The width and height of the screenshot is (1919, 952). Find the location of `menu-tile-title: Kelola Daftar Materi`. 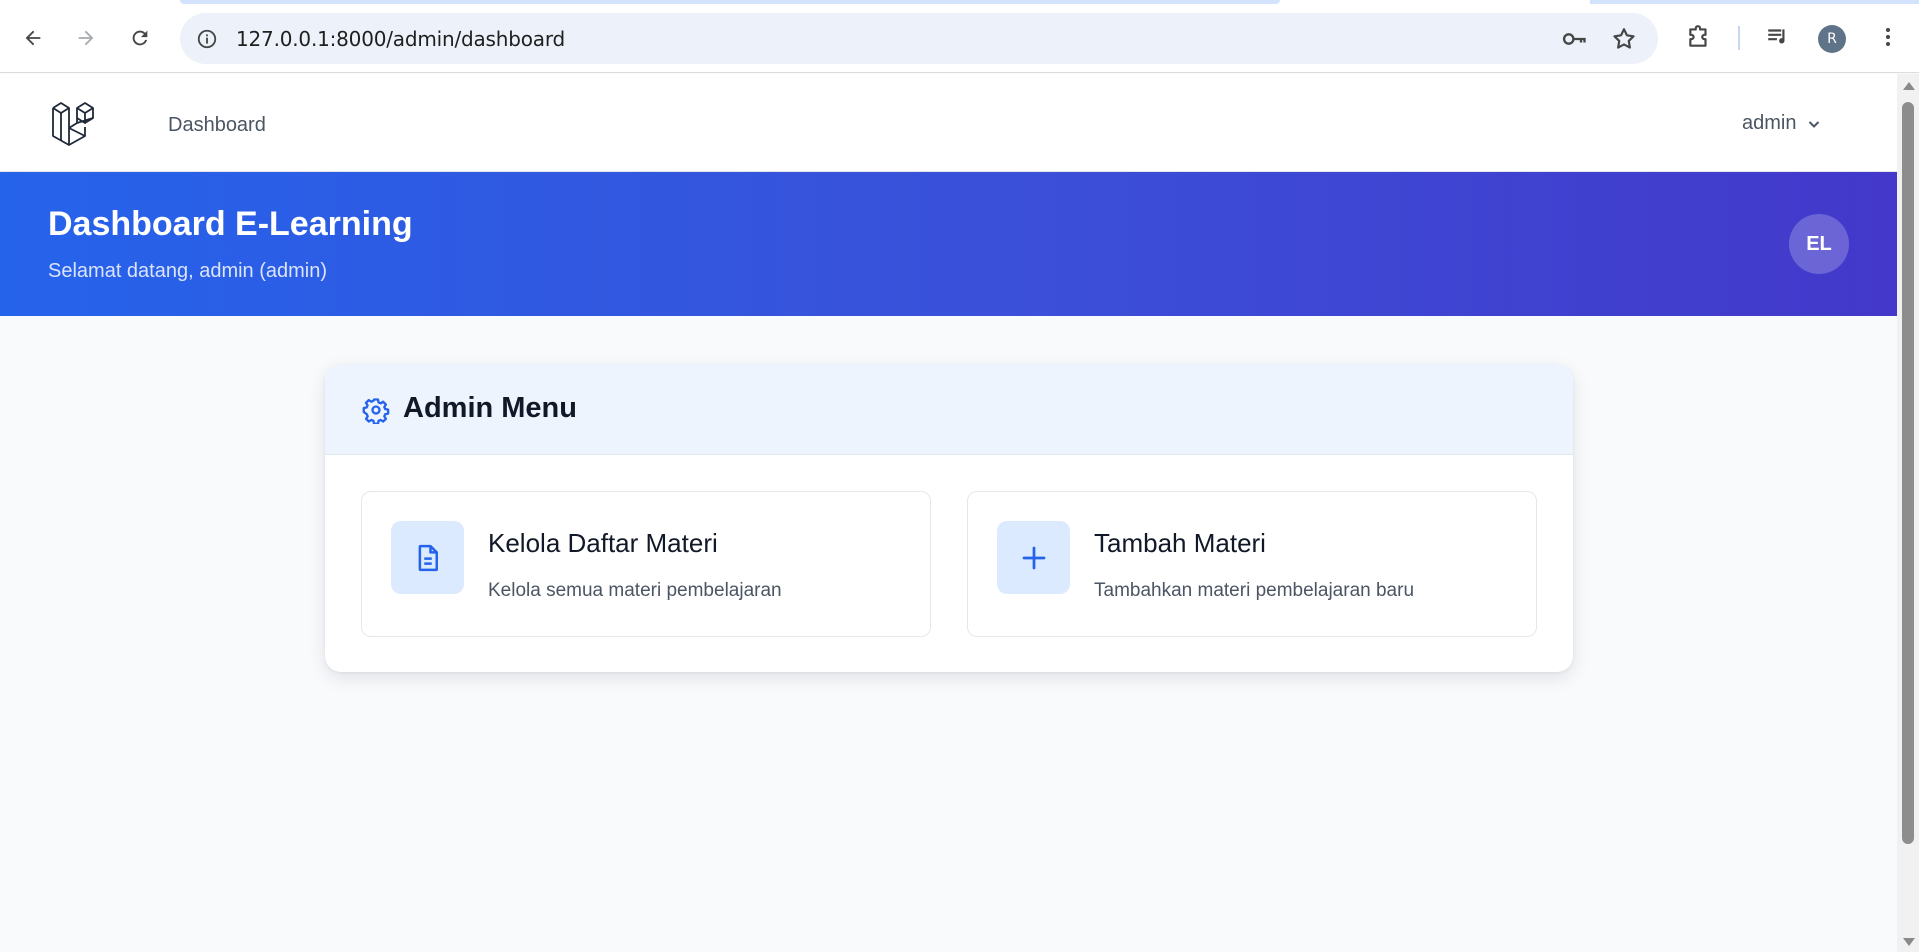

menu-tile-title: Kelola Daftar Materi is located at coordinates (603, 543).